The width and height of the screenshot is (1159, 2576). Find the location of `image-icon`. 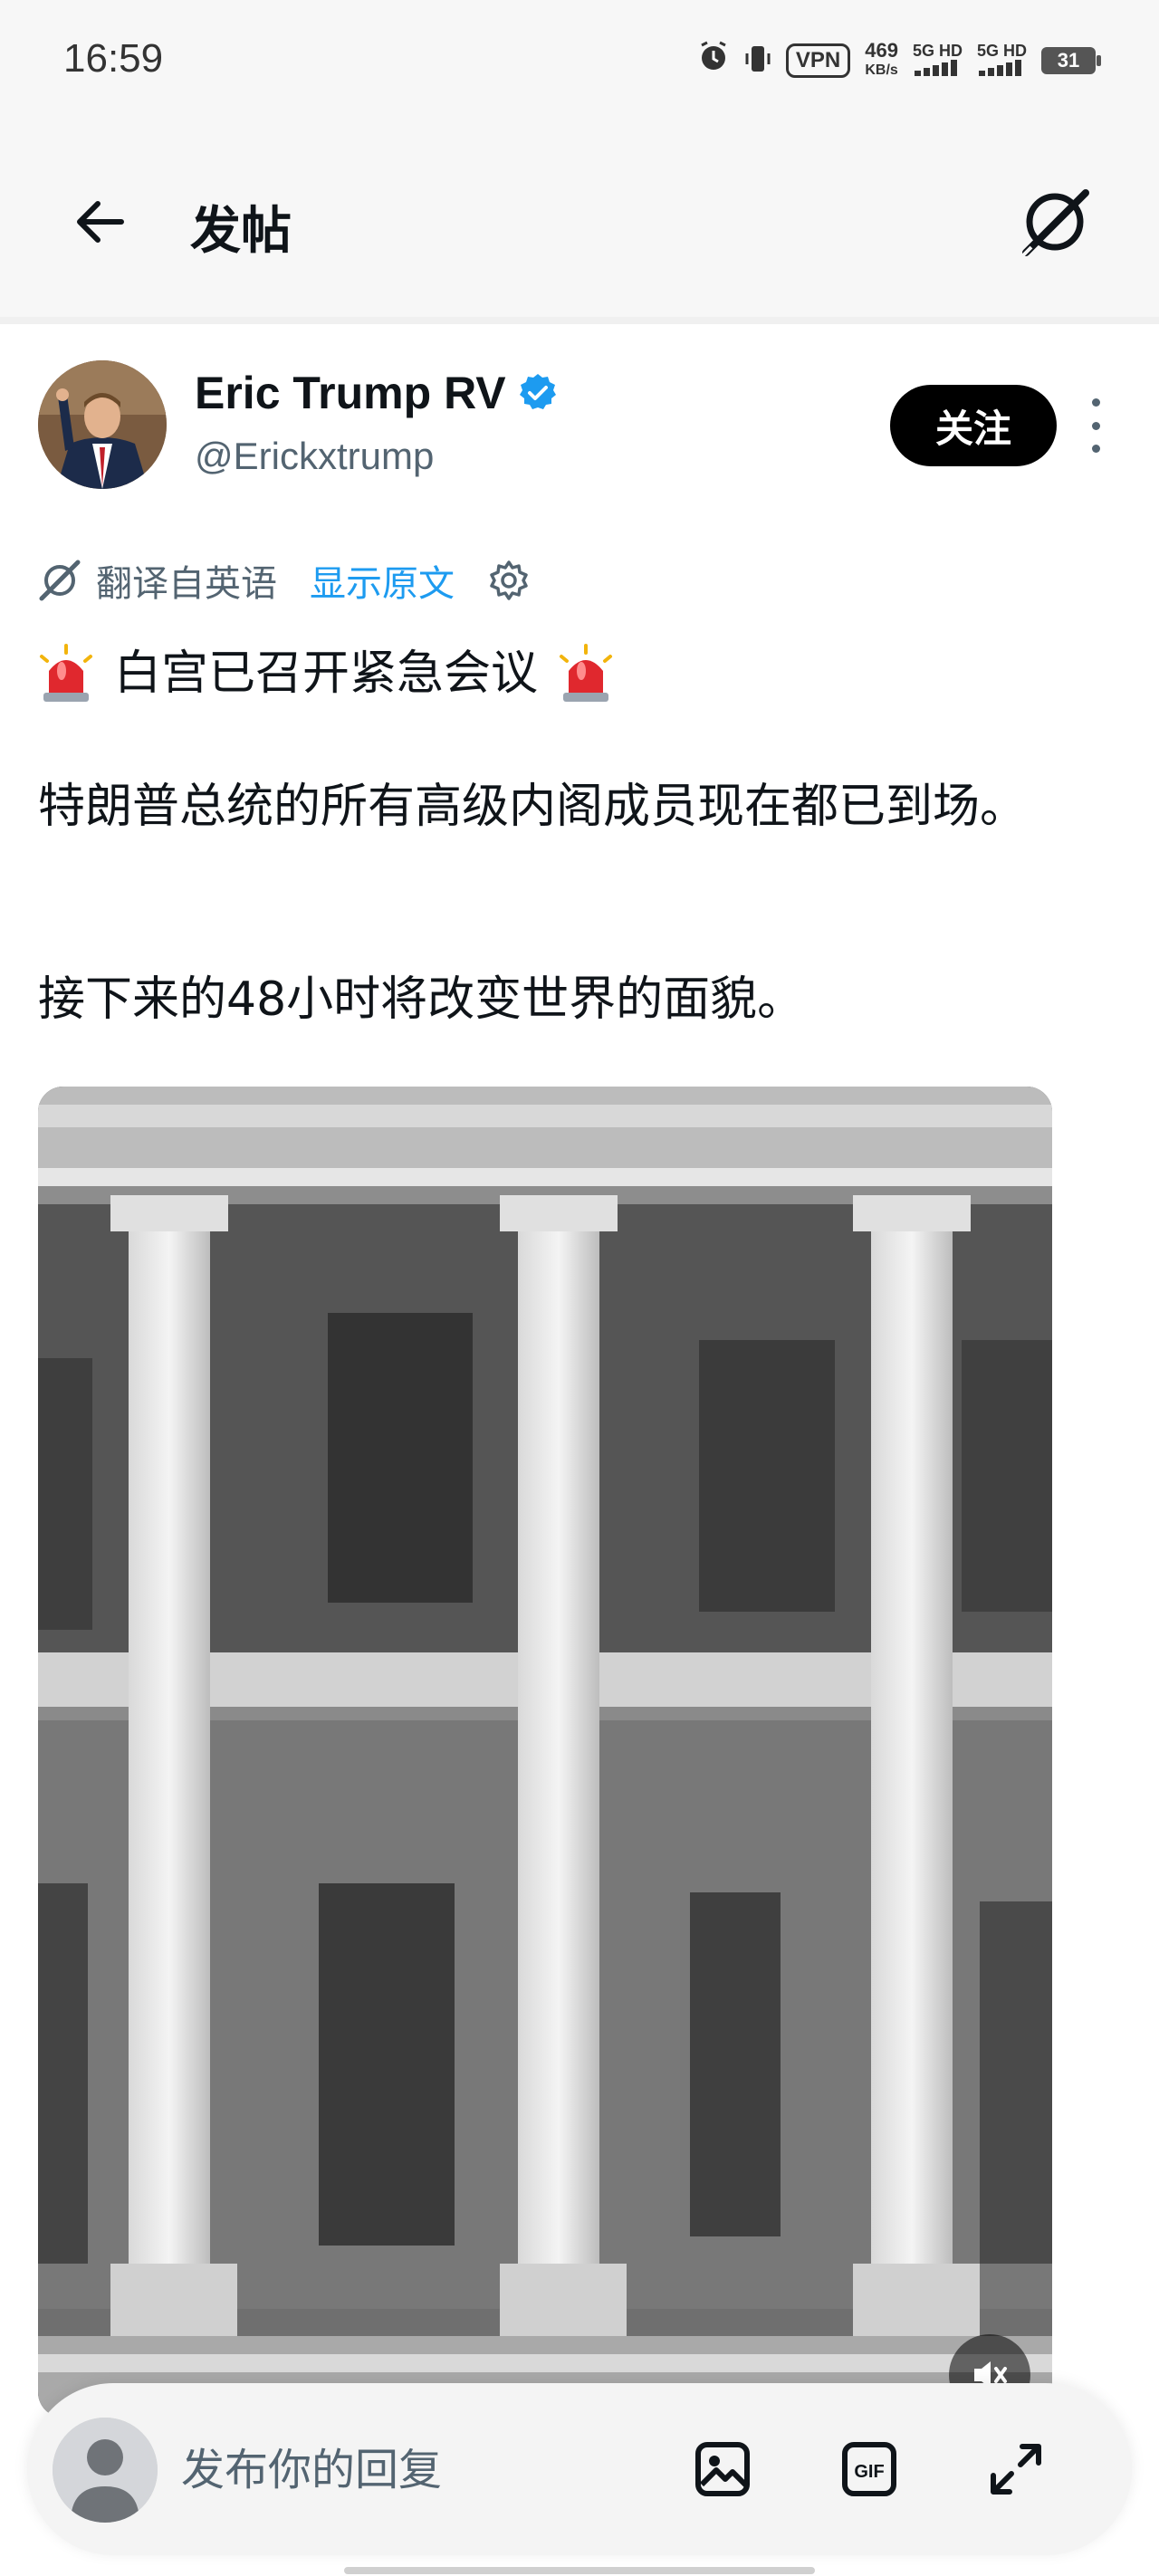

image-icon is located at coordinates (723, 2469).